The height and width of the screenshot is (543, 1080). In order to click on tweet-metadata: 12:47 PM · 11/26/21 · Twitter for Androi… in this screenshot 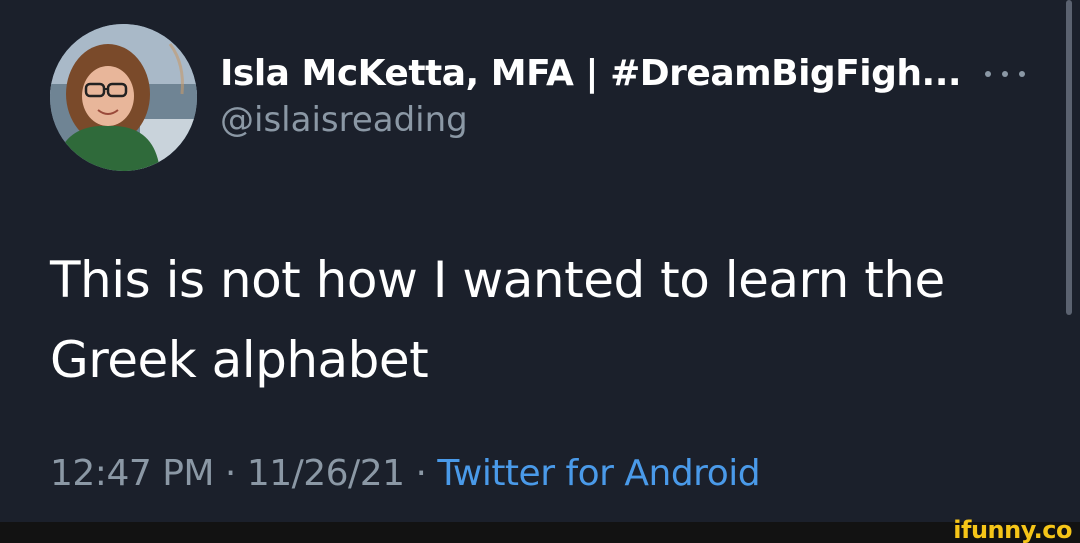, I will do `click(405, 474)`.